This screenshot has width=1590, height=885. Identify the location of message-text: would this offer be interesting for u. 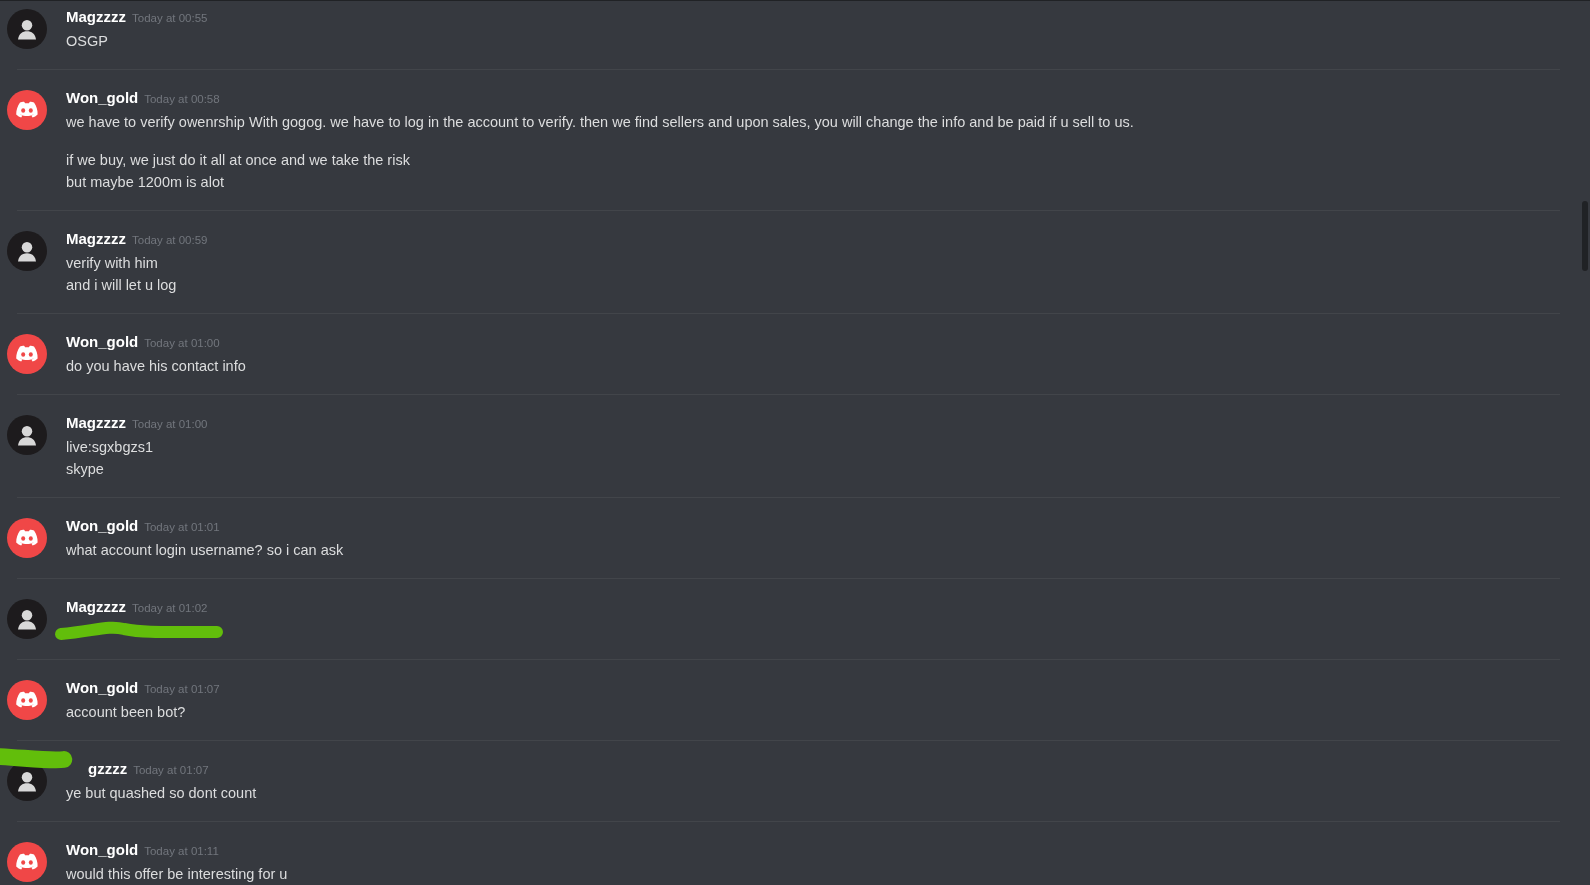
(177, 874).